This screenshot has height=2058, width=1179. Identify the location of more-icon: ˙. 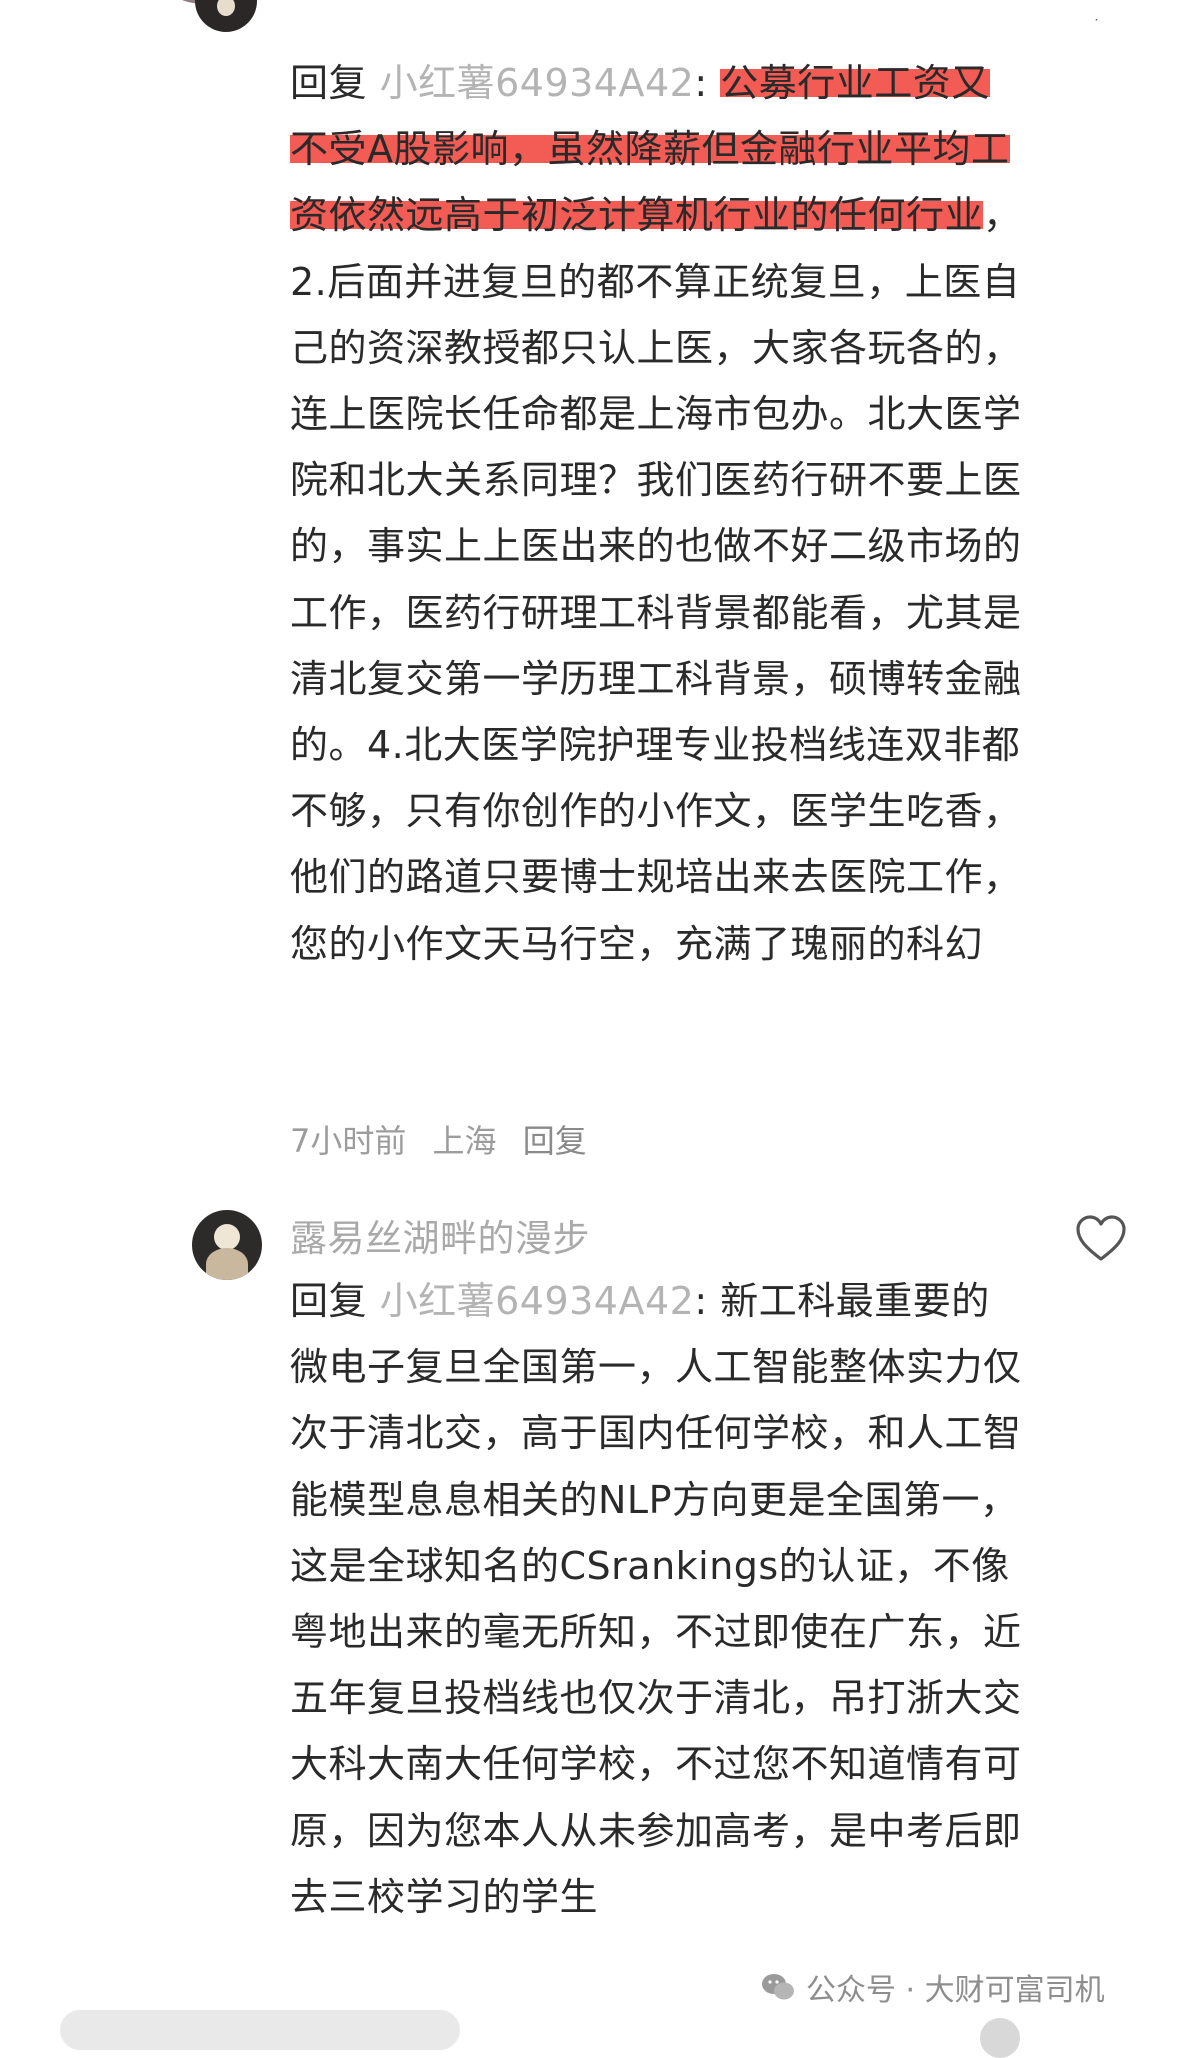
(1100, 26).